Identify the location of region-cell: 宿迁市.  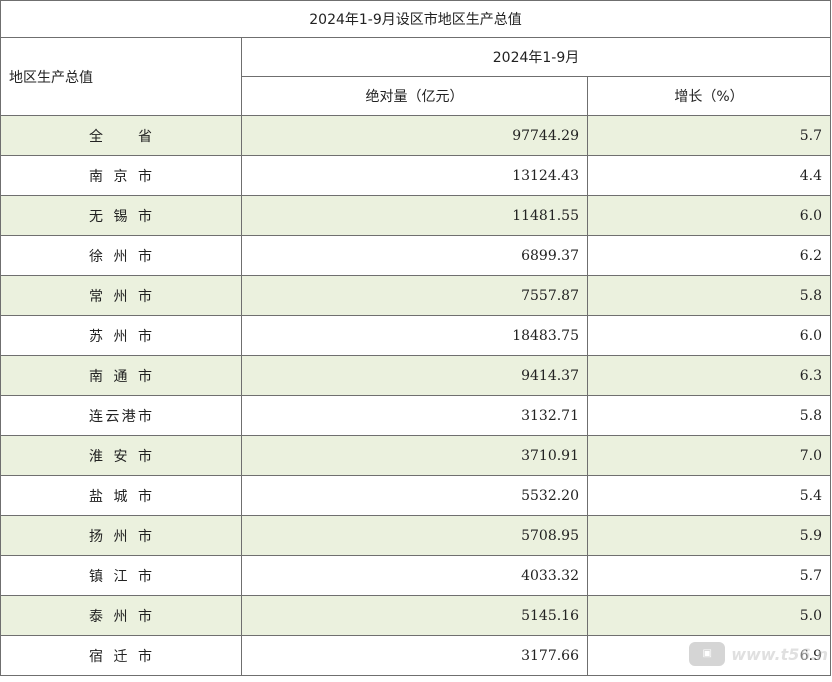
(121, 655).